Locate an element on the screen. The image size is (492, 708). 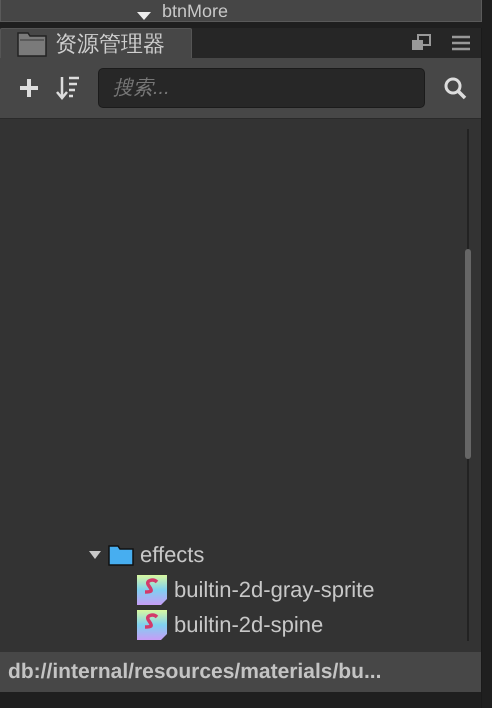
tree-item-label: builtin-2d-spine is located at coordinates (249, 625).